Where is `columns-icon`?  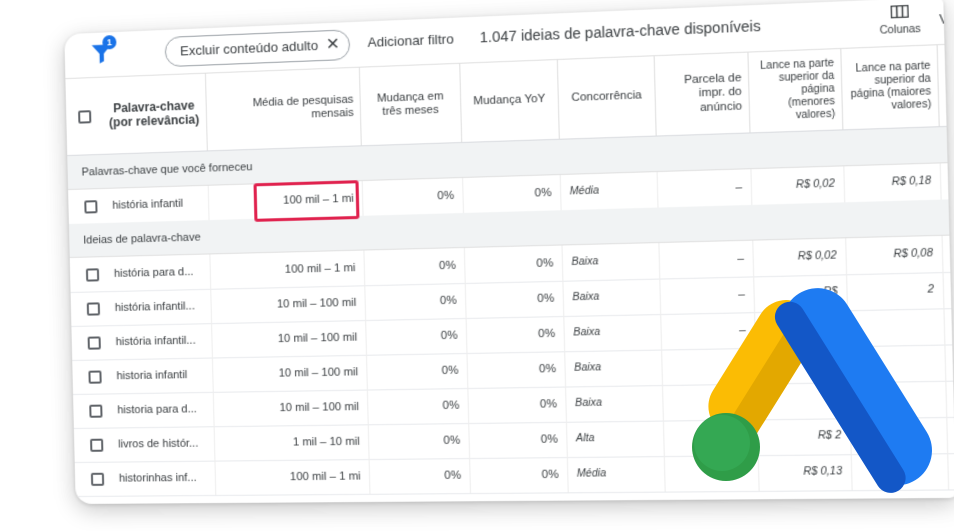
columns-icon is located at coordinates (900, 11).